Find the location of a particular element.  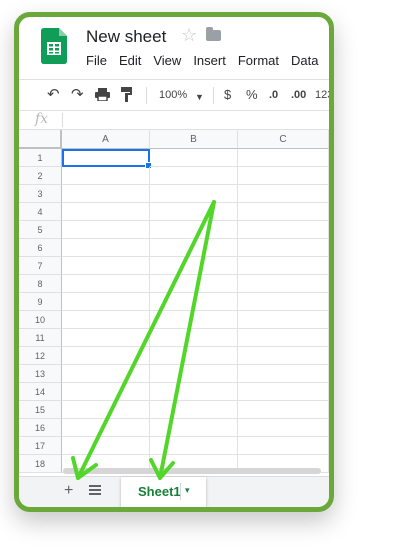

row-header: 10 is located at coordinates (40, 320).